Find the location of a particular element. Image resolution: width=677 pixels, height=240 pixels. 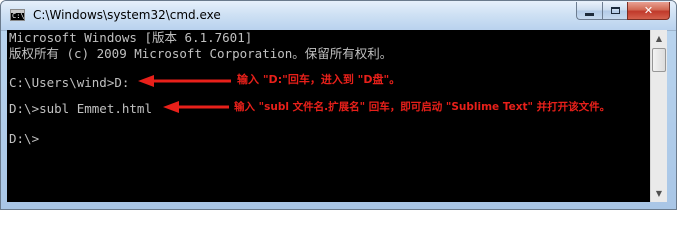

window-title: C:\Windows\system32\cmd.exe is located at coordinates (127, 15).